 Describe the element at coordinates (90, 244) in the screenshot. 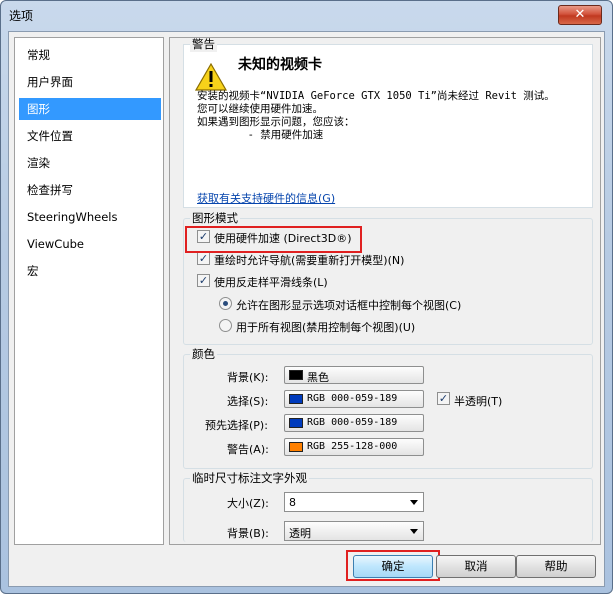

I see `sidebar-item-viewcube: ViewCube` at that location.